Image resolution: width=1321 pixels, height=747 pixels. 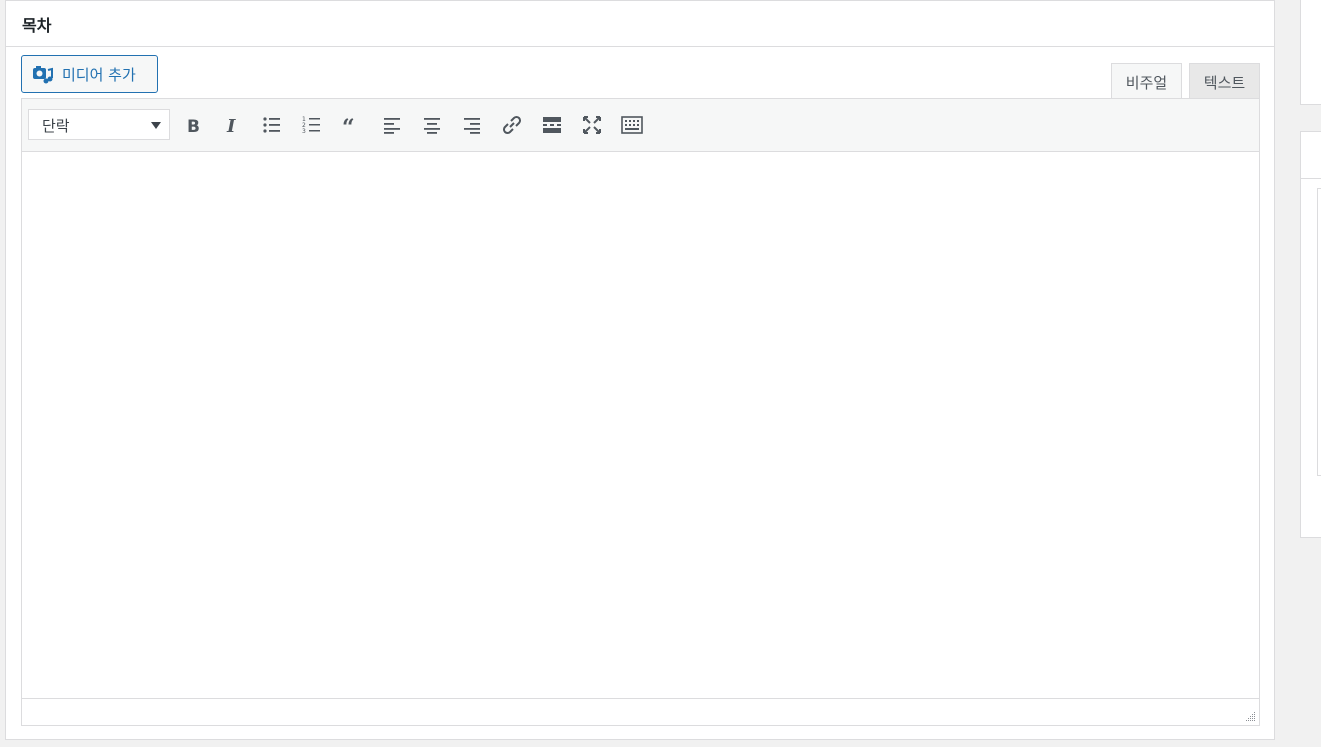 I want to click on bulleted-list-icon, so click(x=271, y=125).